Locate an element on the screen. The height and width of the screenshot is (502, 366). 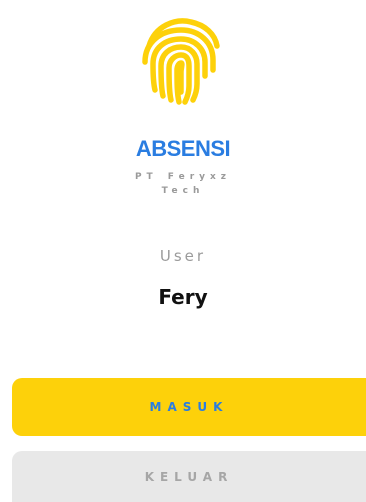
user-label: User is located at coordinates (183, 256).